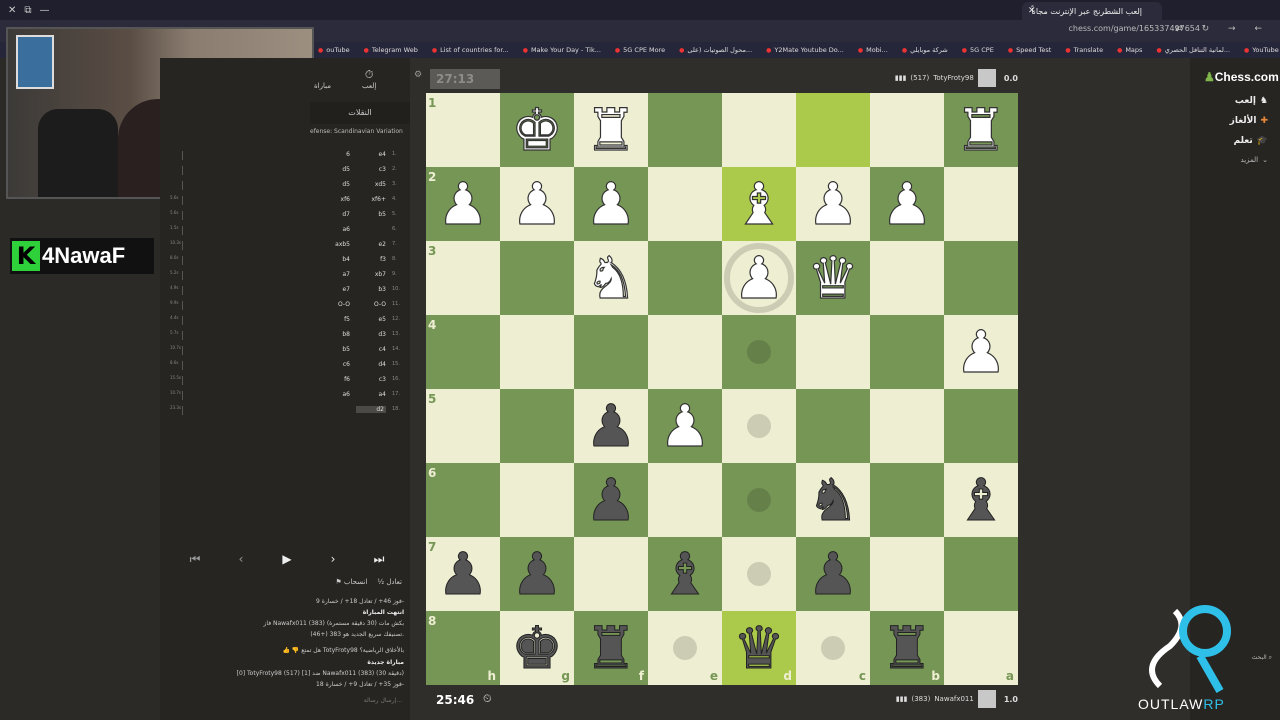 The height and width of the screenshot is (720, 1280). I want to click on black-move: axb5, so click(332, 244).